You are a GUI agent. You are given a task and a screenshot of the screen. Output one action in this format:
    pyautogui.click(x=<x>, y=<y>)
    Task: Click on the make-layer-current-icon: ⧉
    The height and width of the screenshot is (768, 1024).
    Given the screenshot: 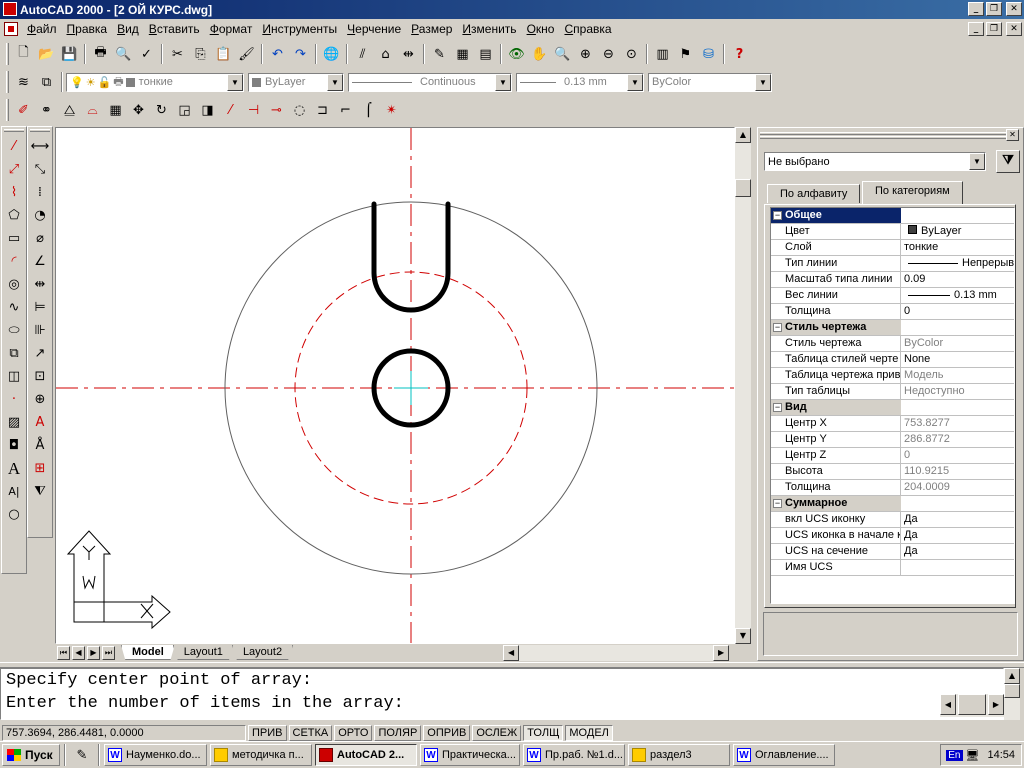 What is the action you would take?
    pyautogui.click(x=46, y=82)
    